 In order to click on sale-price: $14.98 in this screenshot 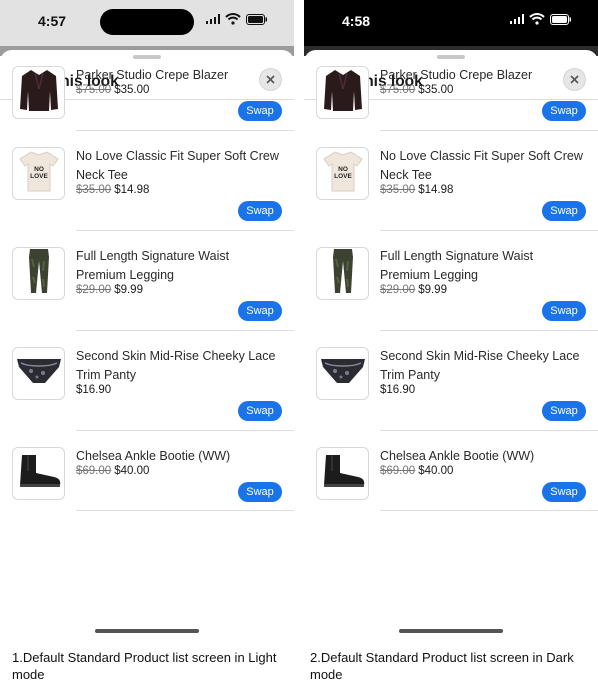, I will do `click(436, 190)`.